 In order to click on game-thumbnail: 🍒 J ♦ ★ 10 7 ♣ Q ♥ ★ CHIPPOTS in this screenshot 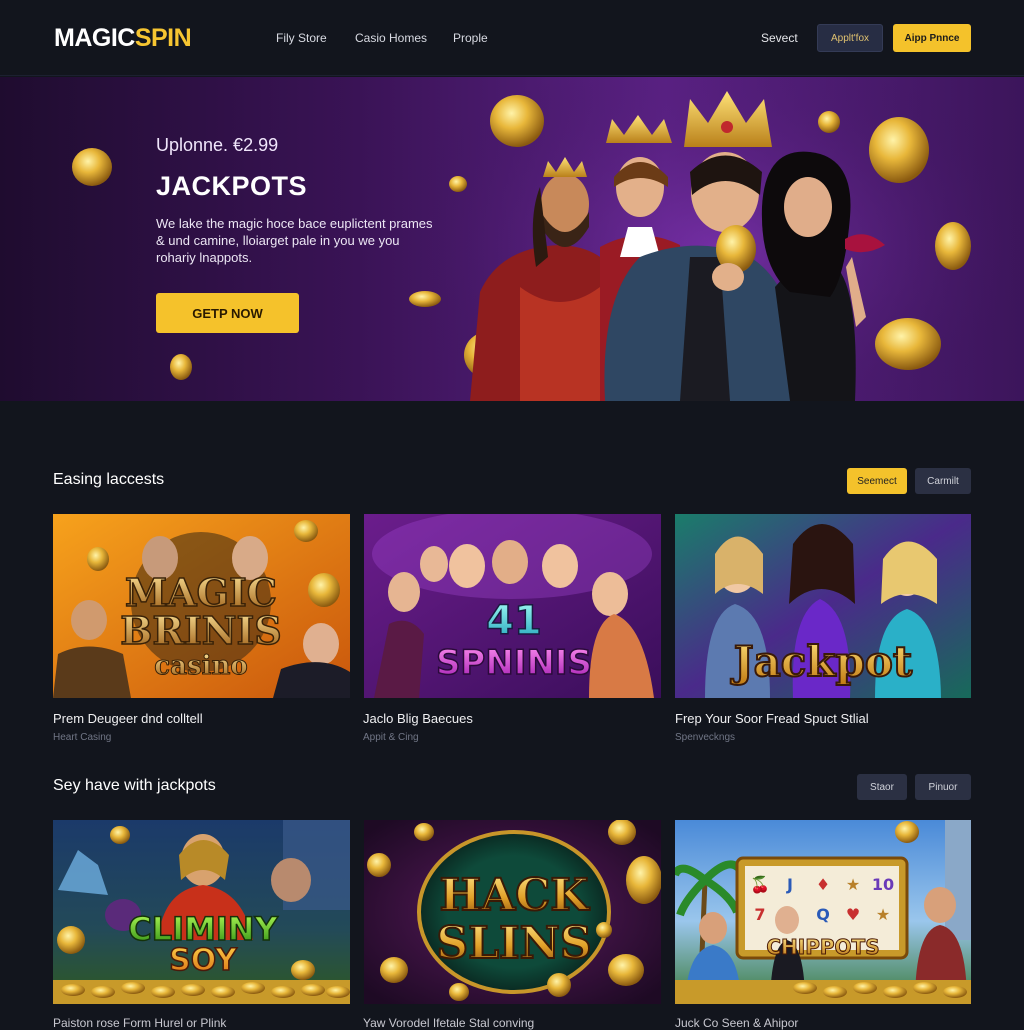, I will do `click(823, 912)`.